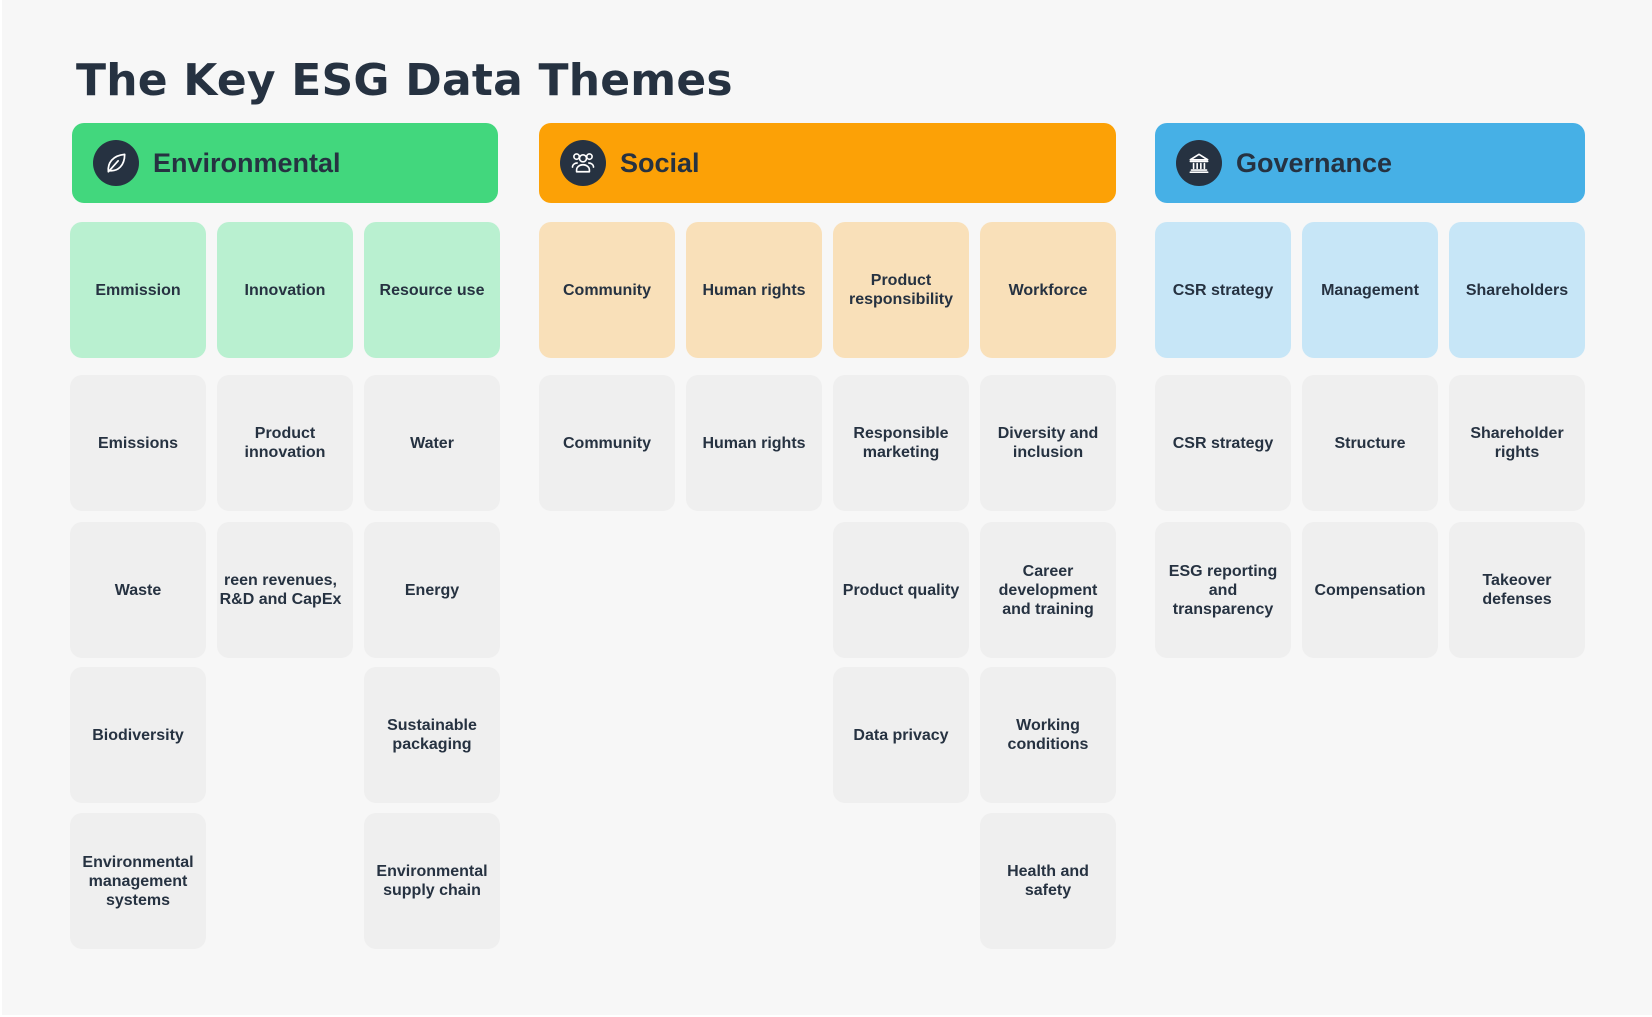 This screenshot has width=1652, height=1017. I want to click on theme-card: Biodiversity, so click(138, 735).